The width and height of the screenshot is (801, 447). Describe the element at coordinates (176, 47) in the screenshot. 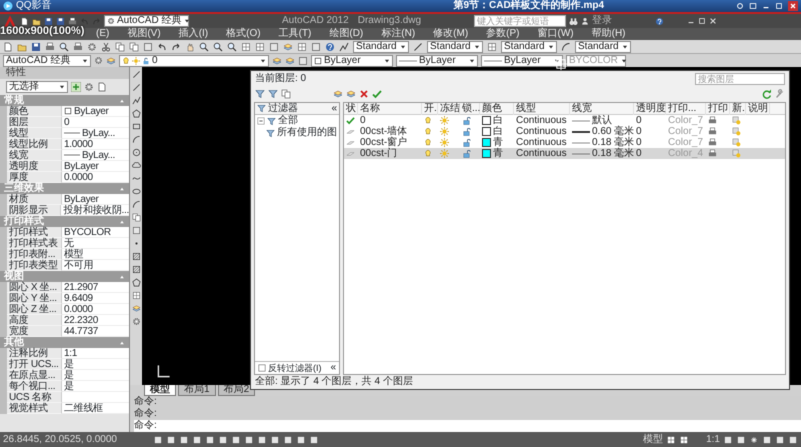

I see `redo-icon` at that location.